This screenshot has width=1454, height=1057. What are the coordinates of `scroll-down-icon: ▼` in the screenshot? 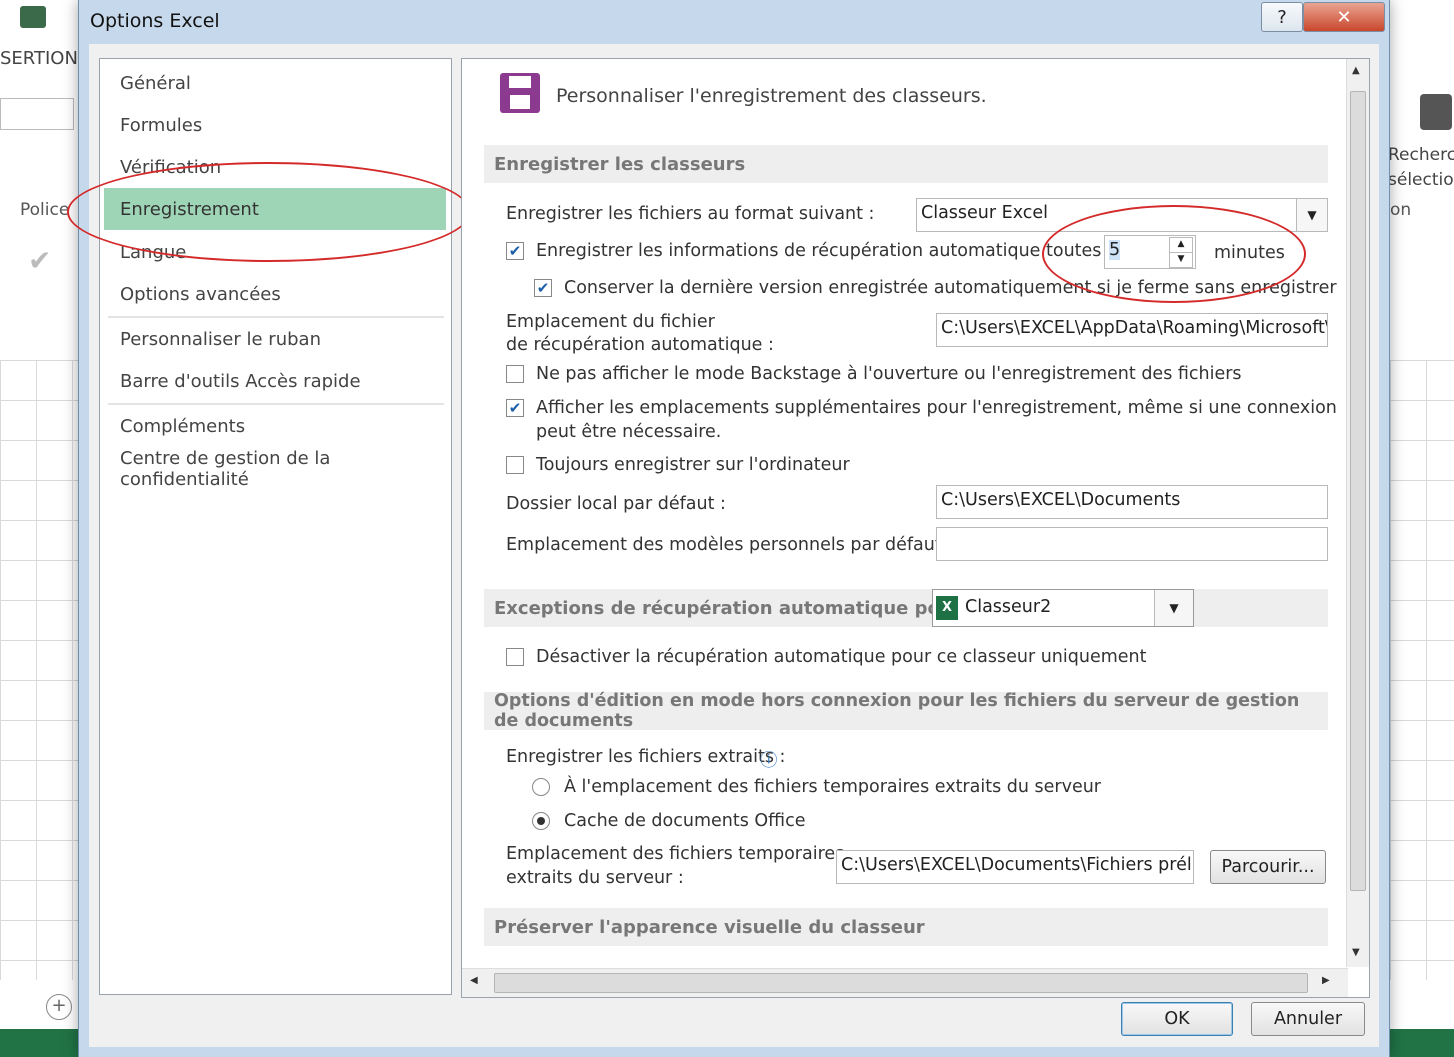 It's located at (1356, 952).